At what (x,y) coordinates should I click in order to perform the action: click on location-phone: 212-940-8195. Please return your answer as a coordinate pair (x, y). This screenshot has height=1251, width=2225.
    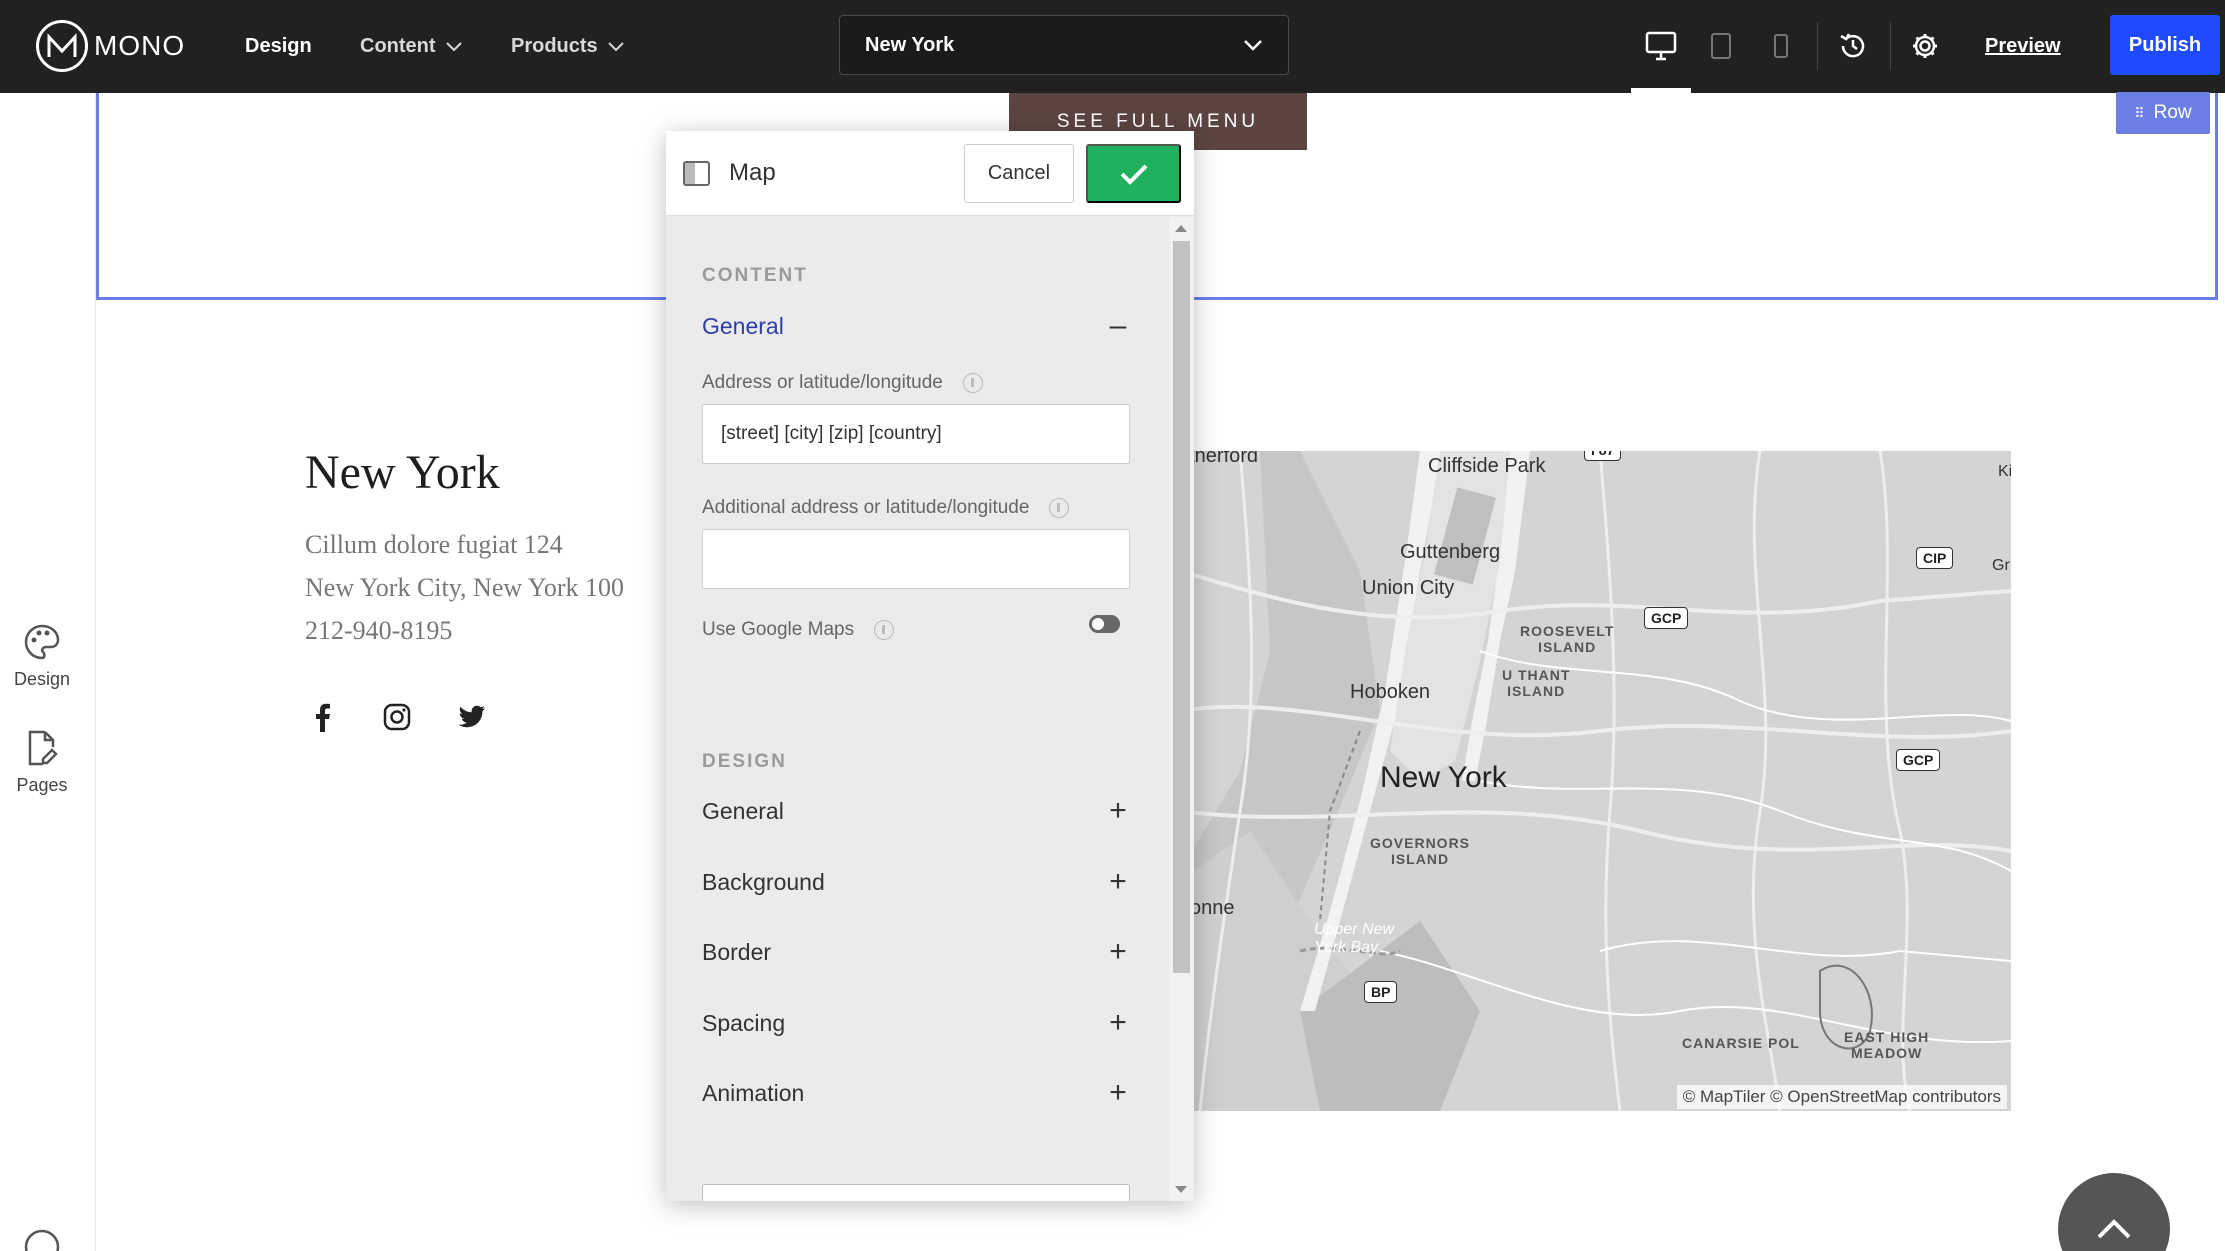
    Looking at the image, I should click on (379, 630).